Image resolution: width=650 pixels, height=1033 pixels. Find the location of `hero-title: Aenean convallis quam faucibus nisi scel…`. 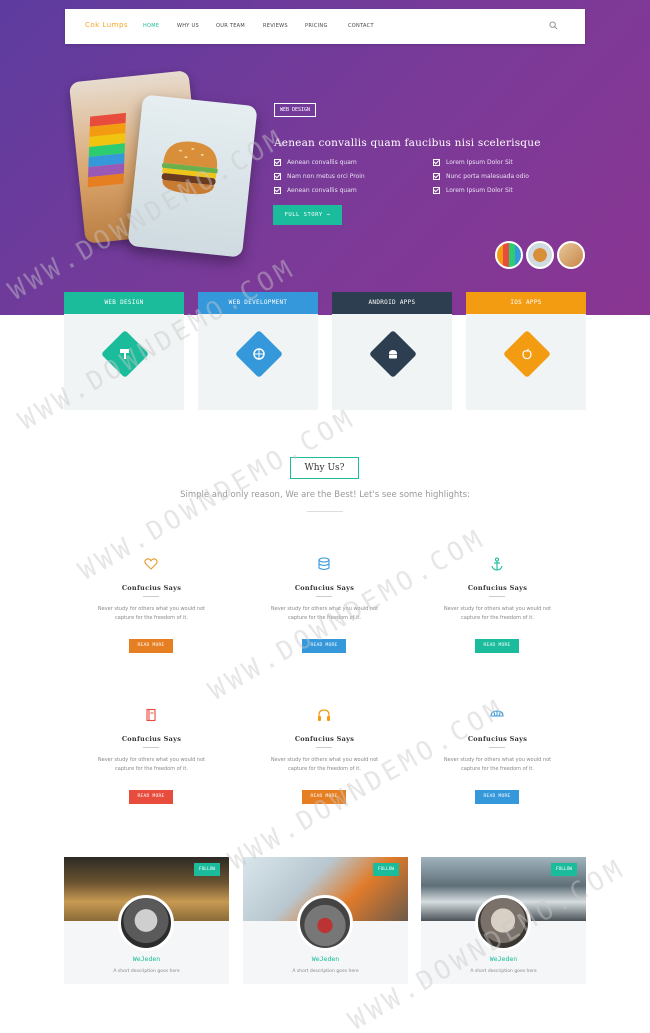

hero-title: Aenean convallis quam faucibus nisi scel… is located at coordinates (407, 143).